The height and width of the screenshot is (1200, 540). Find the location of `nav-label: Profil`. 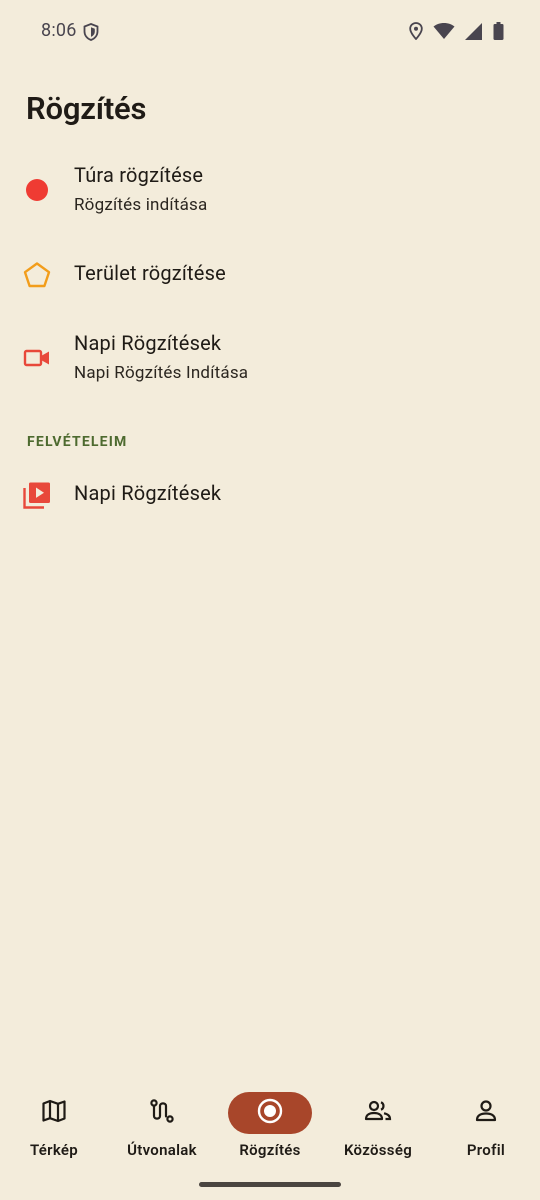

nav-label: Profil is located at coordinates (486, 1150).